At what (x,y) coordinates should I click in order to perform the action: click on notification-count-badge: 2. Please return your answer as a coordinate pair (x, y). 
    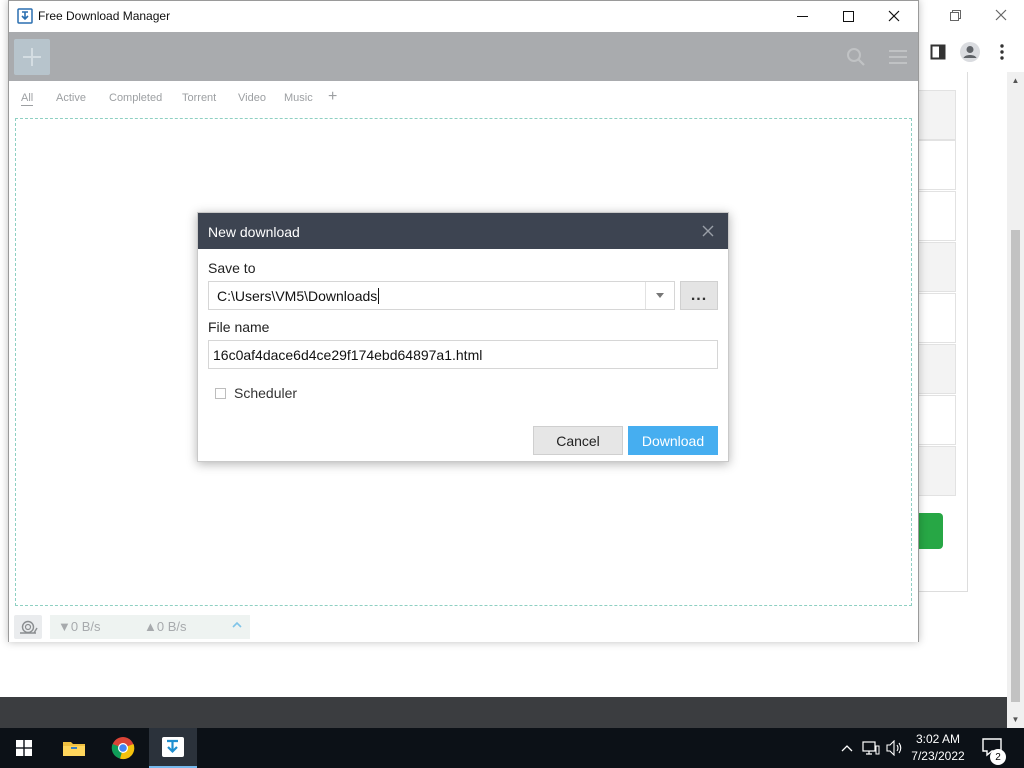
    Looking at the image, I should click on (998, 757).